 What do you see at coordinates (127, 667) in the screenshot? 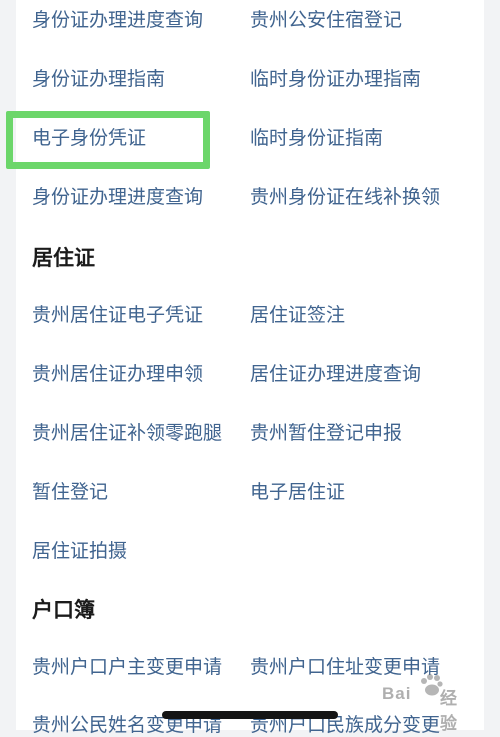
I see `link-household-head-change: 贵州户口户主变更申请` at bounding box center [127, 667].